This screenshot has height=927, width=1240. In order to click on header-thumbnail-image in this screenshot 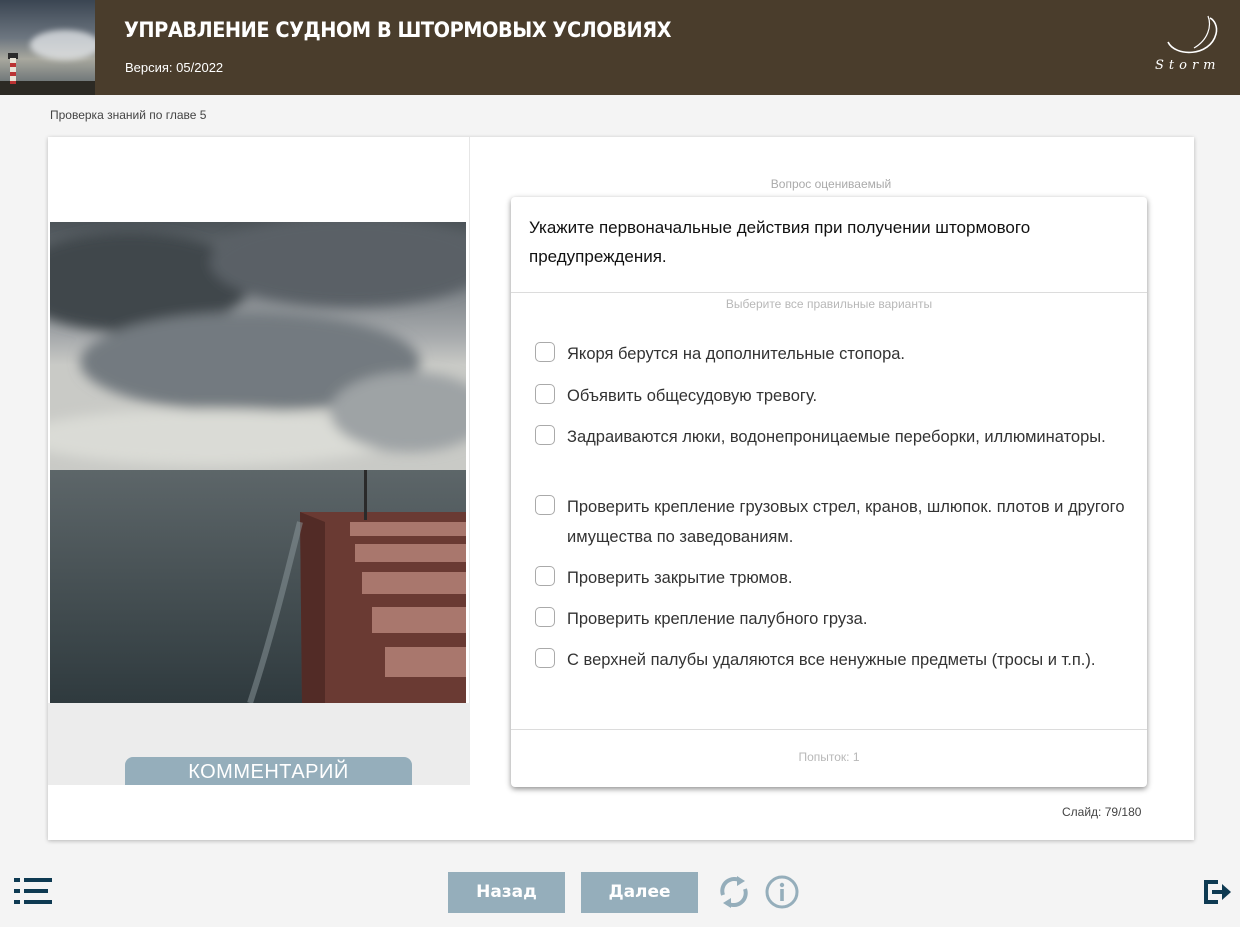, I will do `click(47, 47)`.